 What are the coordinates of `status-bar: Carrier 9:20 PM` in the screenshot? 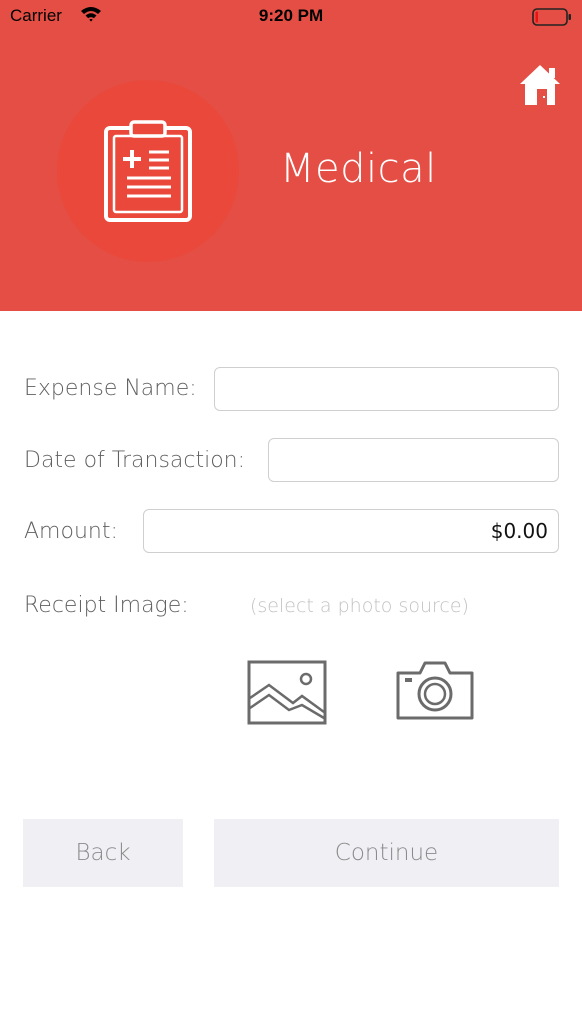 It's located at (291, 17).